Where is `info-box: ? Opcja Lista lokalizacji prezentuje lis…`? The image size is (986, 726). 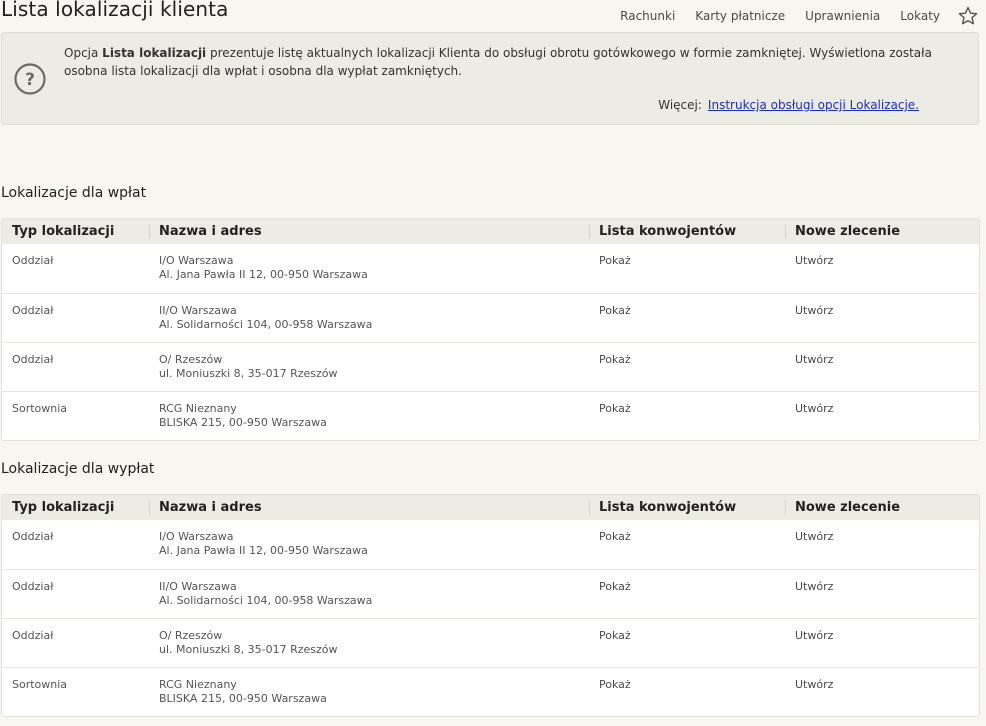 info-box: ? Opcja Lista lokalizacji prezentuje lis… is located at coordinates (490, 78).